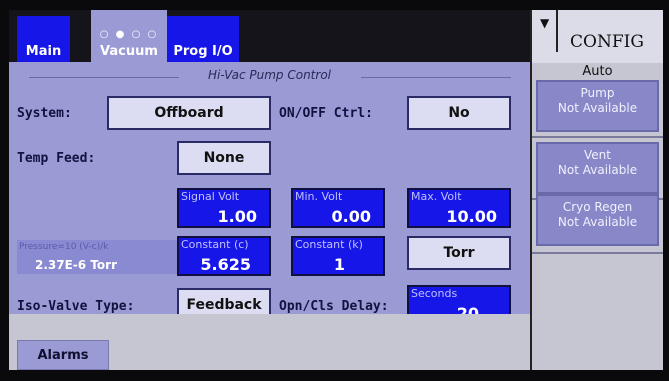  Describe the element at coordinates (459, 113) in the screenshot. I see `onoff-ctrl-button: No` at that location.